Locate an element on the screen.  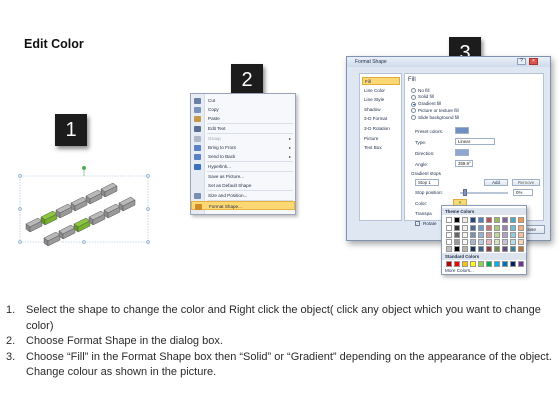
dialog-nav-item: 3-D Rotation is located at coordinates (381, 129).